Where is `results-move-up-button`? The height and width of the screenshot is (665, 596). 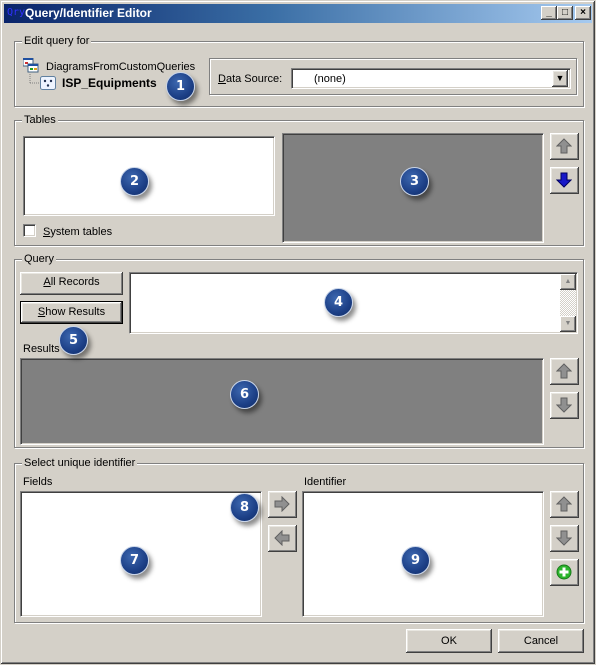 results-move-up-button is located at coordinates (564, 371).